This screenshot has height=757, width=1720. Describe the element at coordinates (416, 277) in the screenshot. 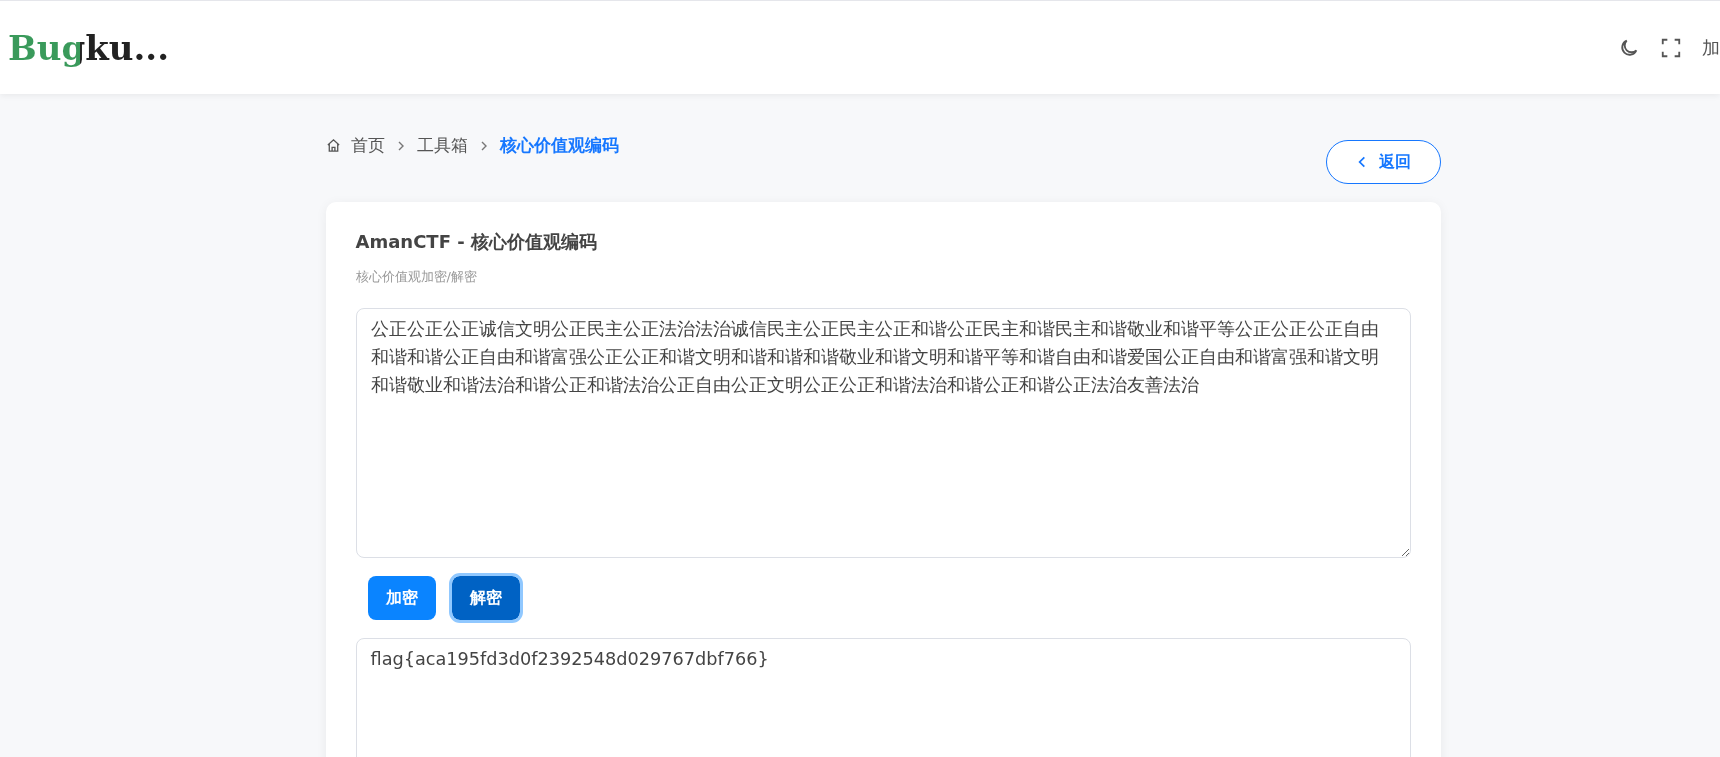

I see `card-subtitle: 核心价值观加密/解密` at that location.